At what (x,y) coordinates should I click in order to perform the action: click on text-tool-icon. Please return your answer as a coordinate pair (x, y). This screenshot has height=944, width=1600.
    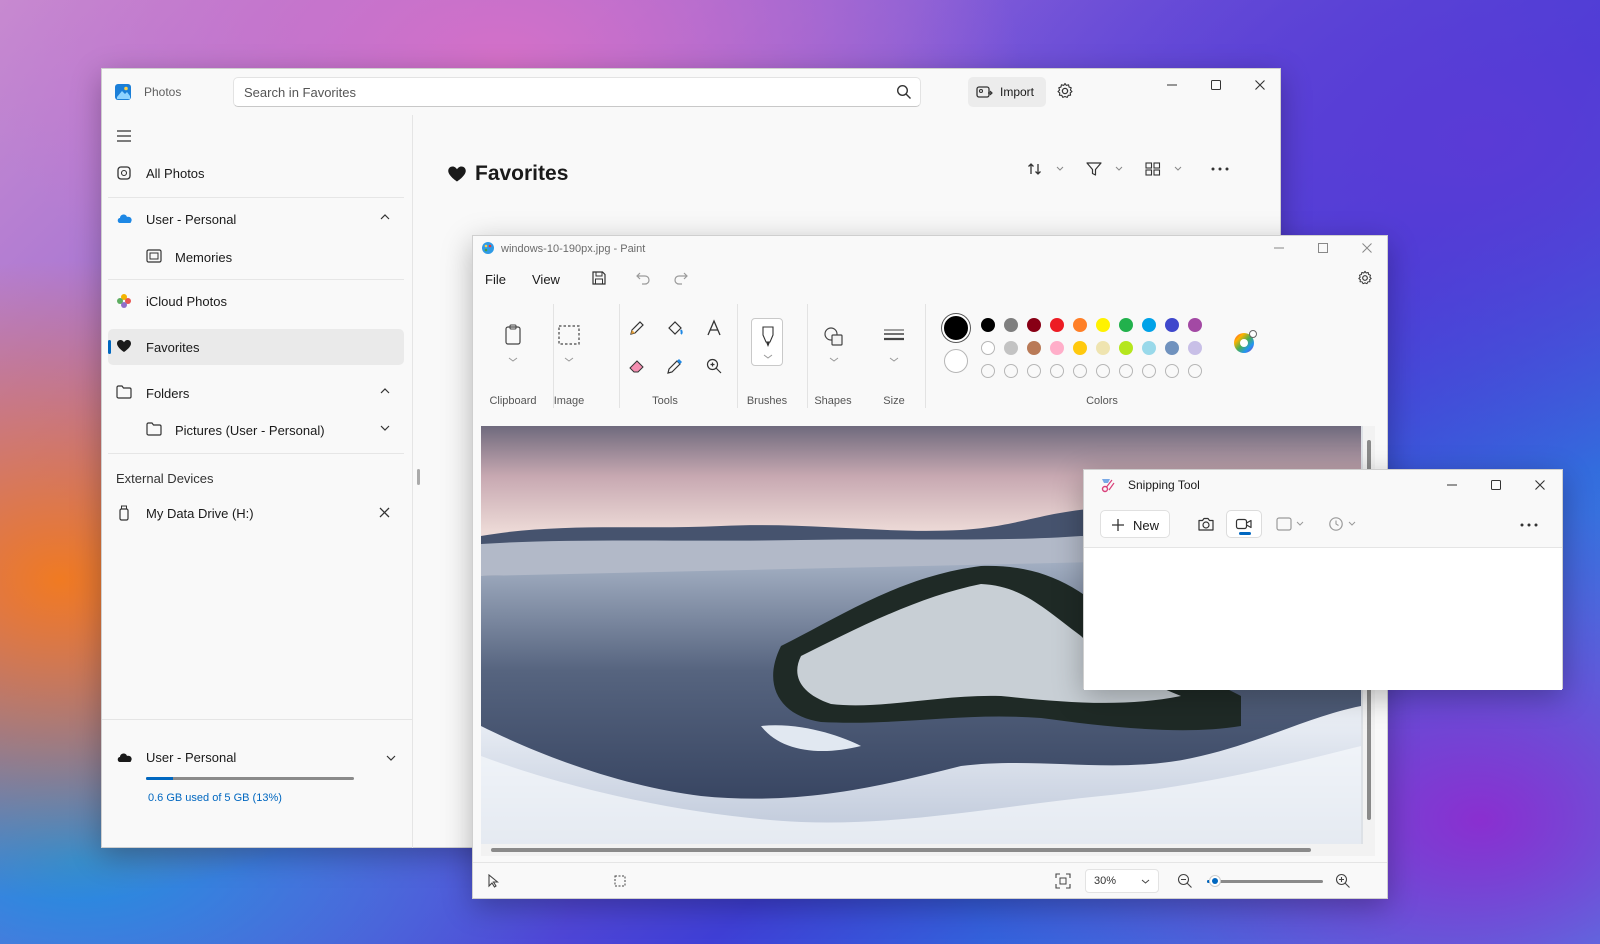
    Looking at the image, I should click on (714, 328).